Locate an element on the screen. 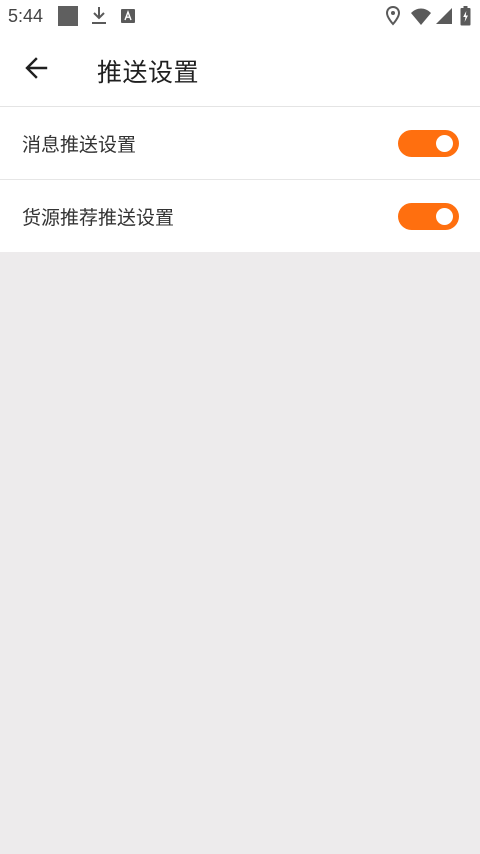 The height and width of the screenshot is (854, 480). a-icon is located at coordinates (128, 16).